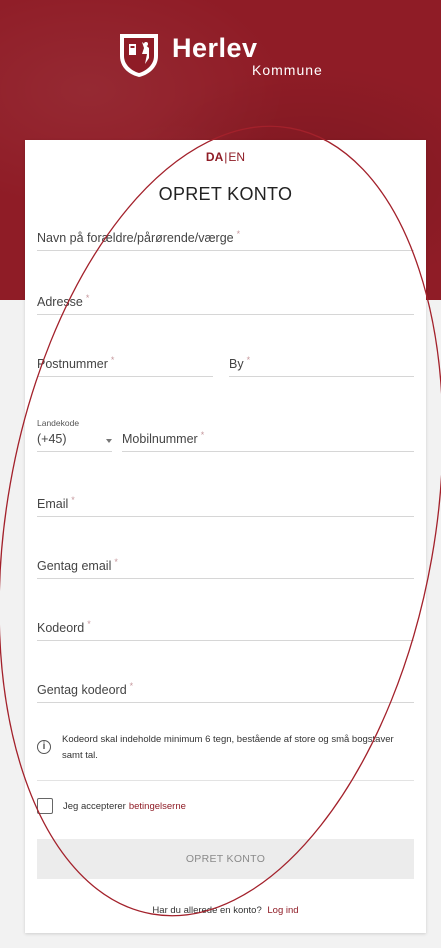 This screenshot has width=441, height=948. What do you see at coordinates (61, 628) in the screenshot?
I see `password-label: Kodeord` at bounding box center [61, 628].